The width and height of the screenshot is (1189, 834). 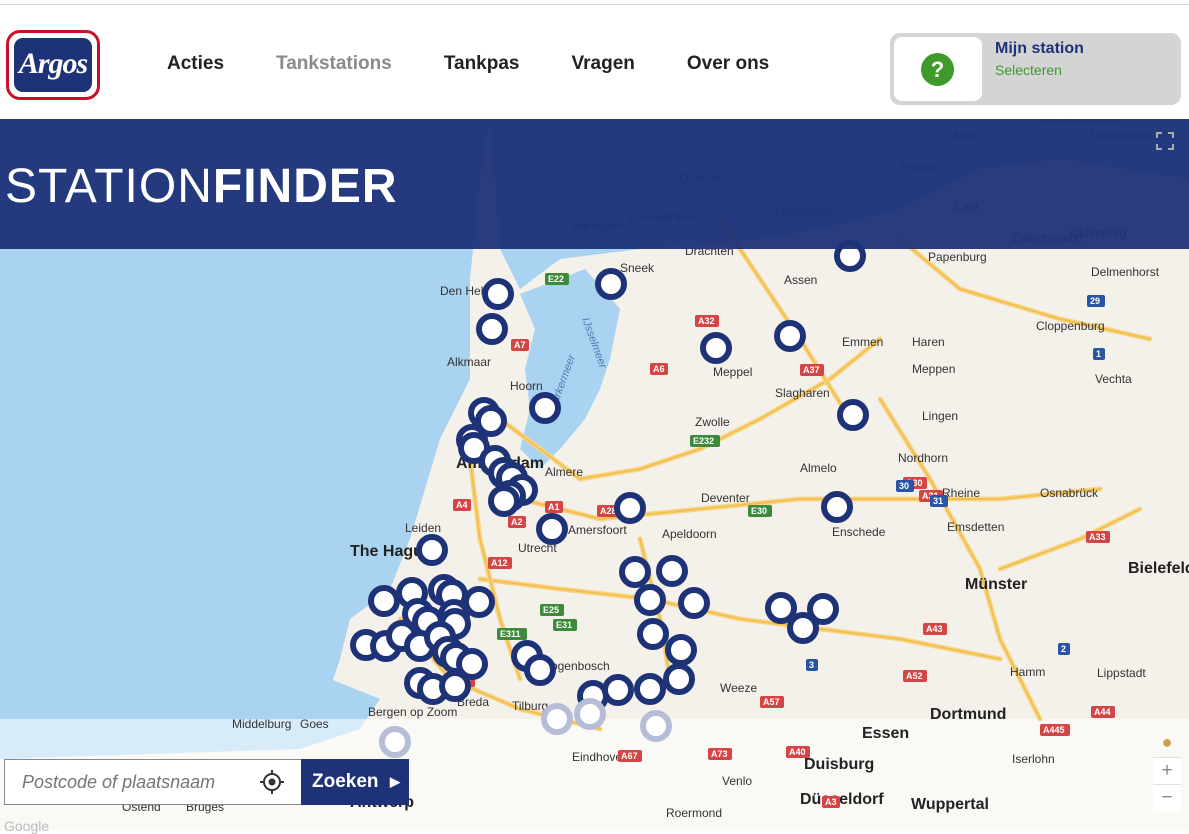 I want to click on road-label: A37, so click(x=811, y=370).